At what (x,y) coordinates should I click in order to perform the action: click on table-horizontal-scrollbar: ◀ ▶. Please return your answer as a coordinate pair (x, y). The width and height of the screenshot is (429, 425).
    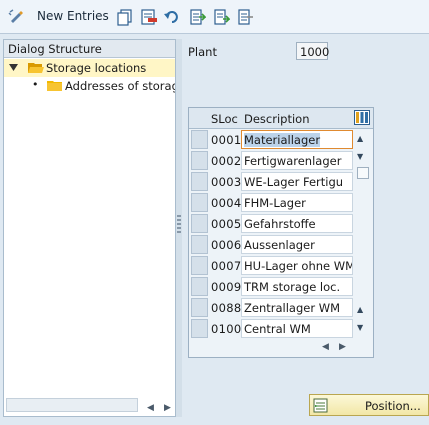
    Looking at the image, I should click on (281, 348).